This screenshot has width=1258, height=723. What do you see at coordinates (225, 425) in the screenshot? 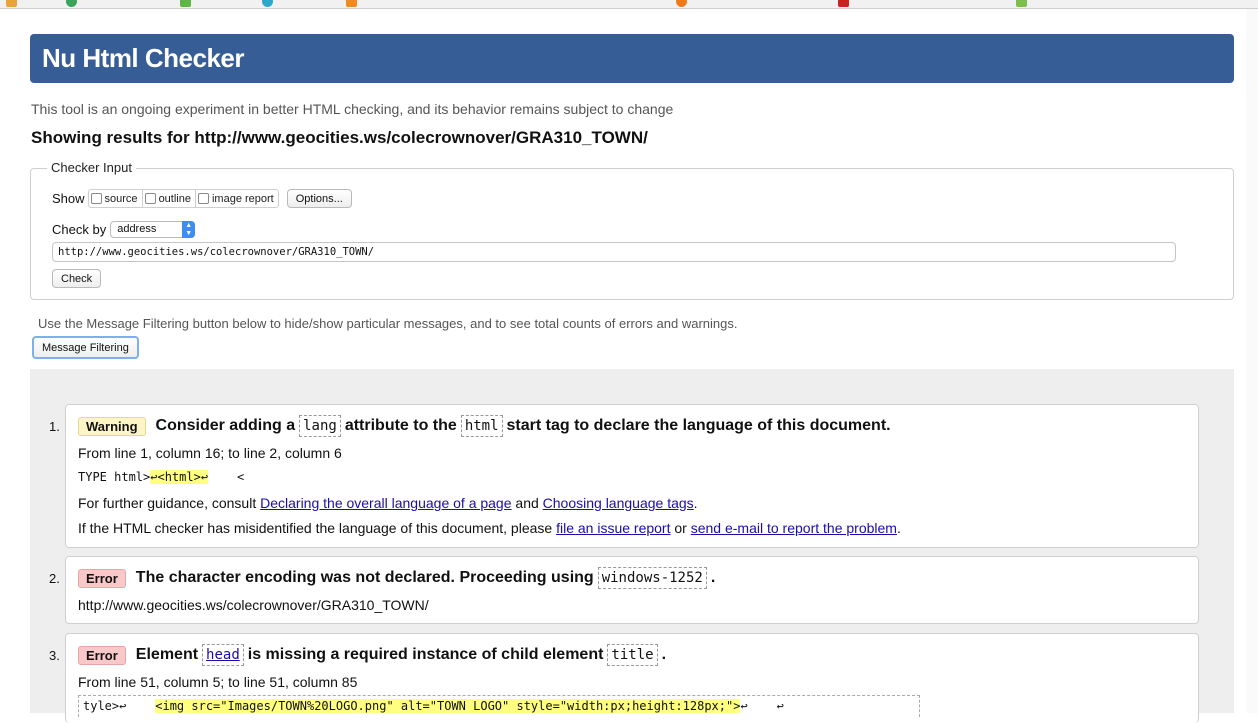
I see `message-text: Consider adding a` at bounding box center [225, 425].